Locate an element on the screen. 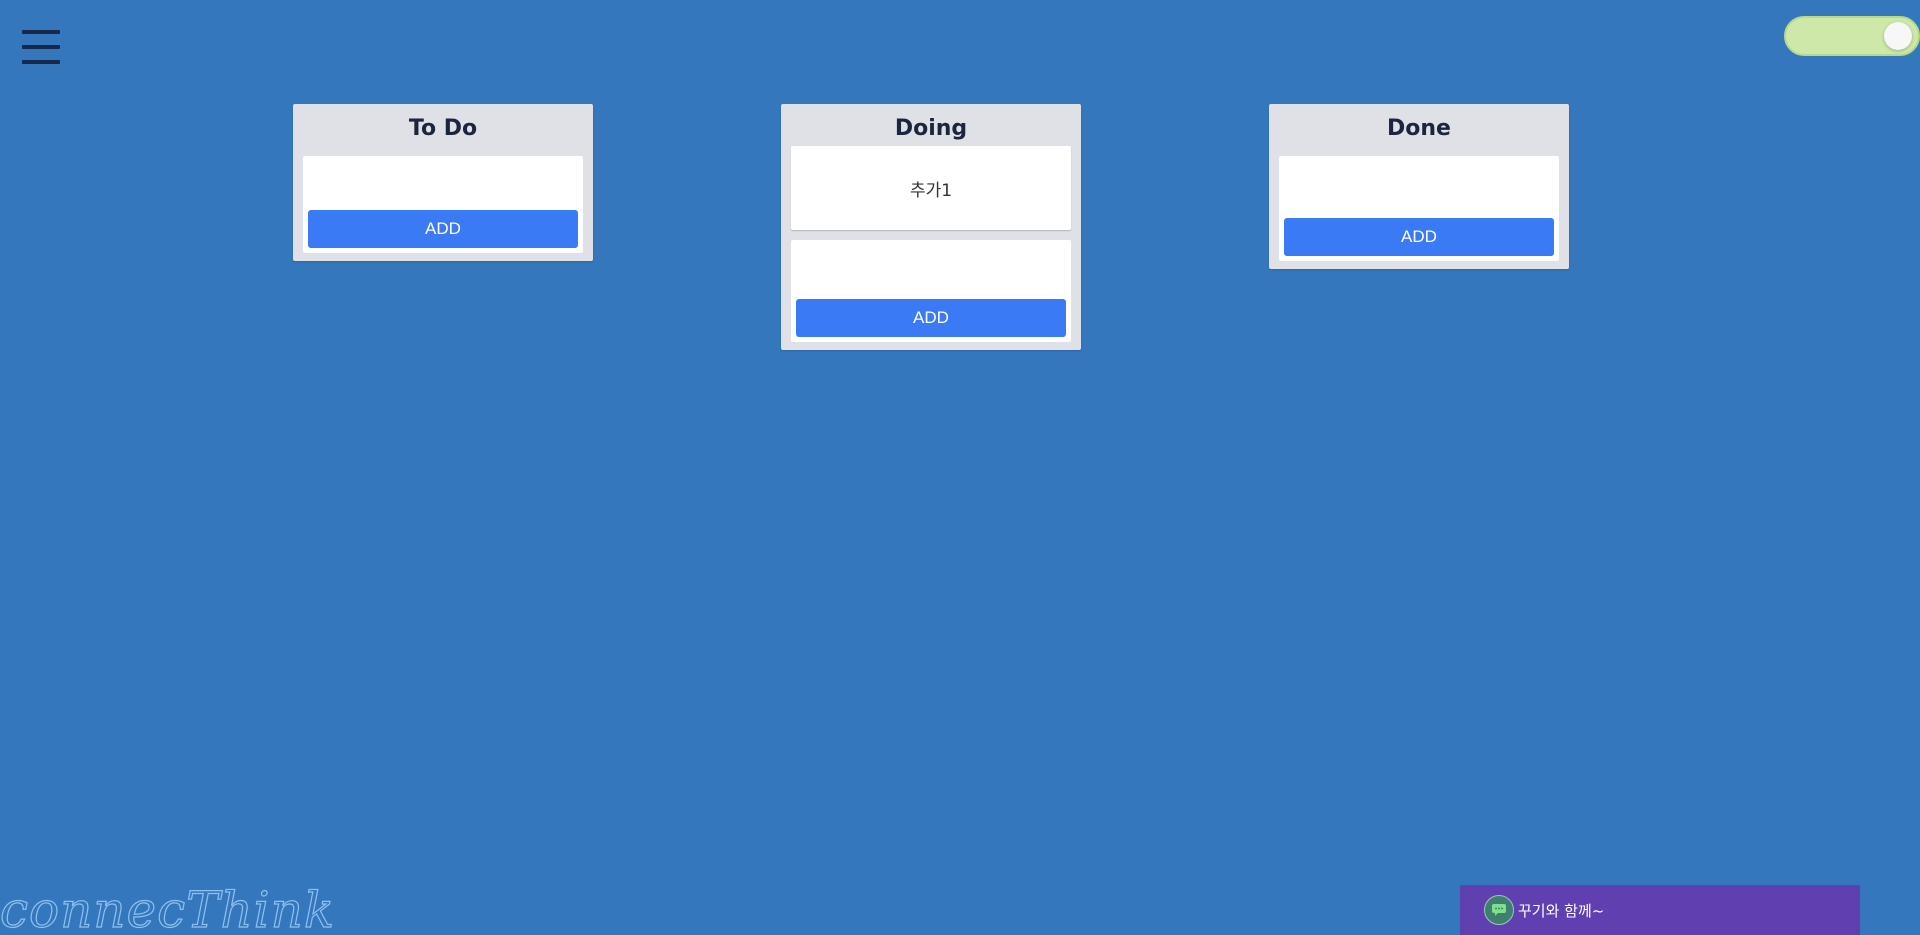 This screenshot has width=1920, height=935. board-done: Done ADD is located at coordinates (1419, 186).